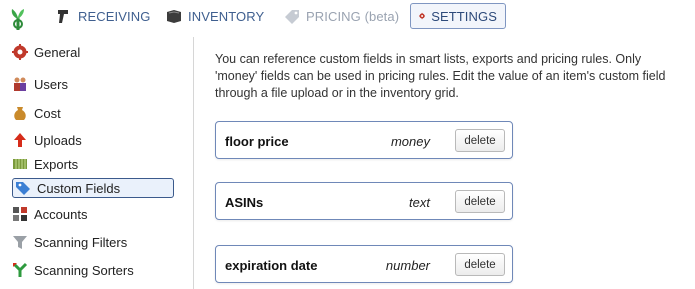 The image size is (695, 289). I want to click on sidebar-item-label: Custom Fields, so click(79, 188).